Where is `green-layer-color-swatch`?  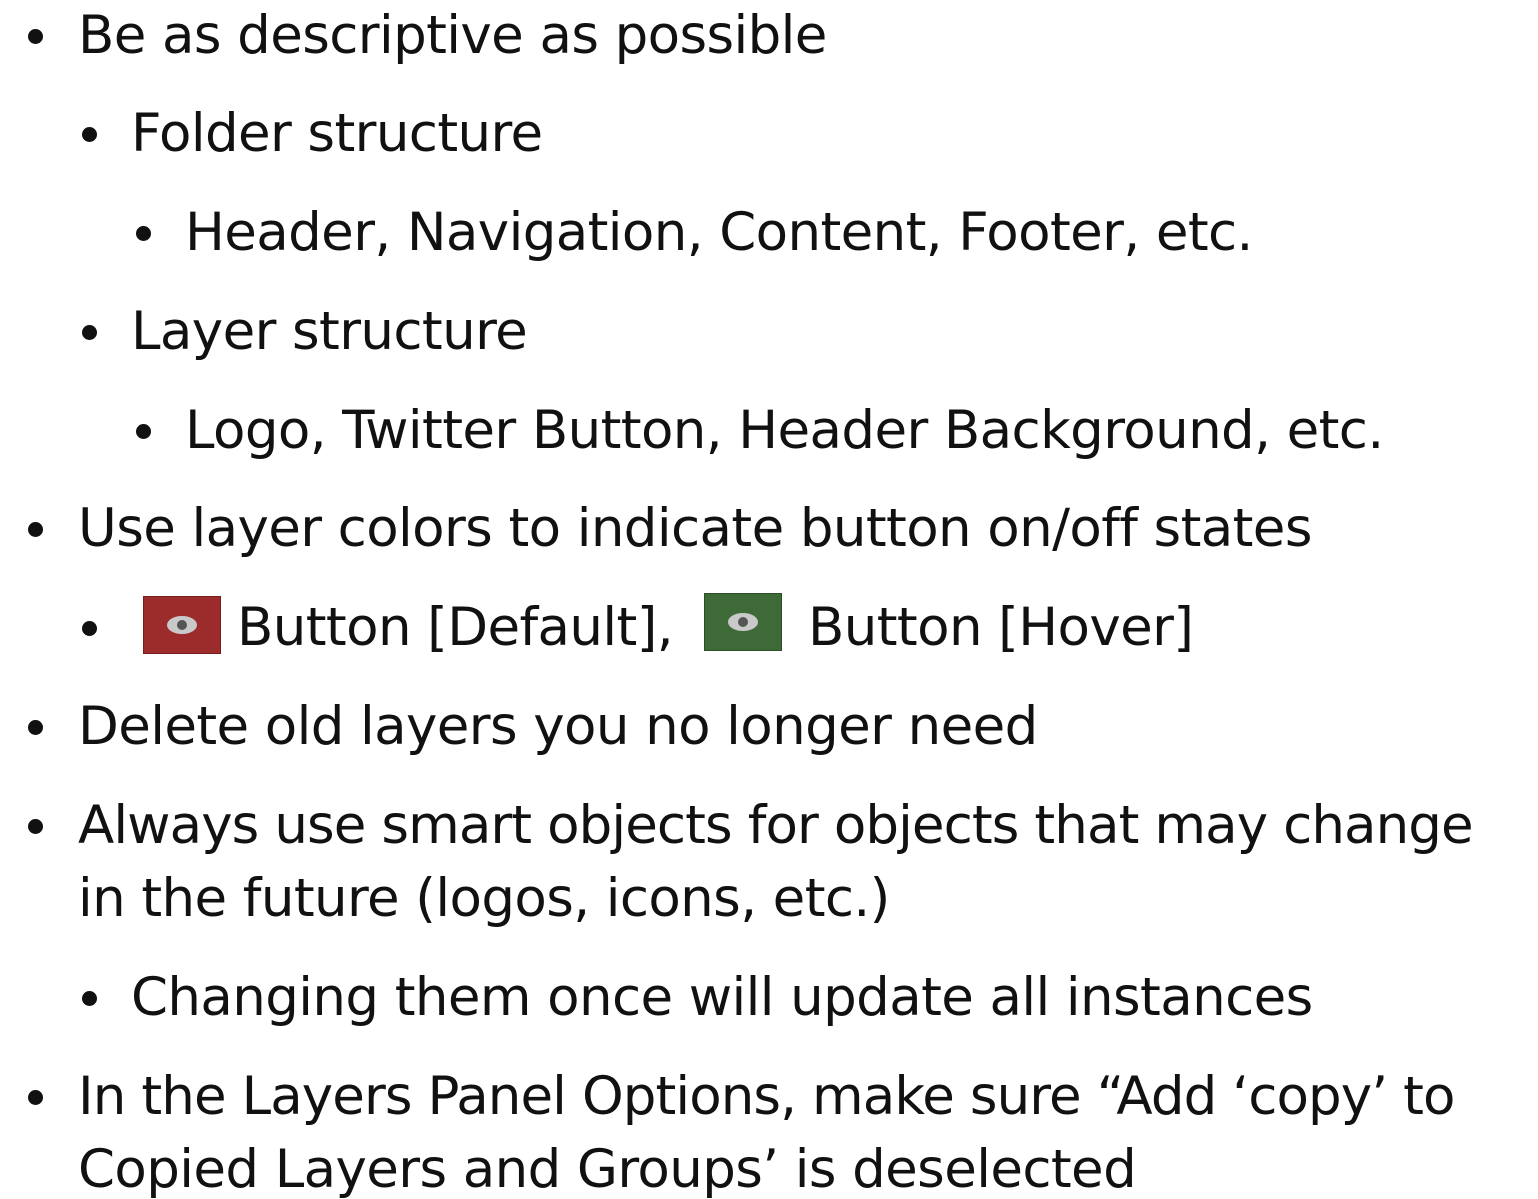 green-layer-color-swatch is located at coordinates (743, 622).